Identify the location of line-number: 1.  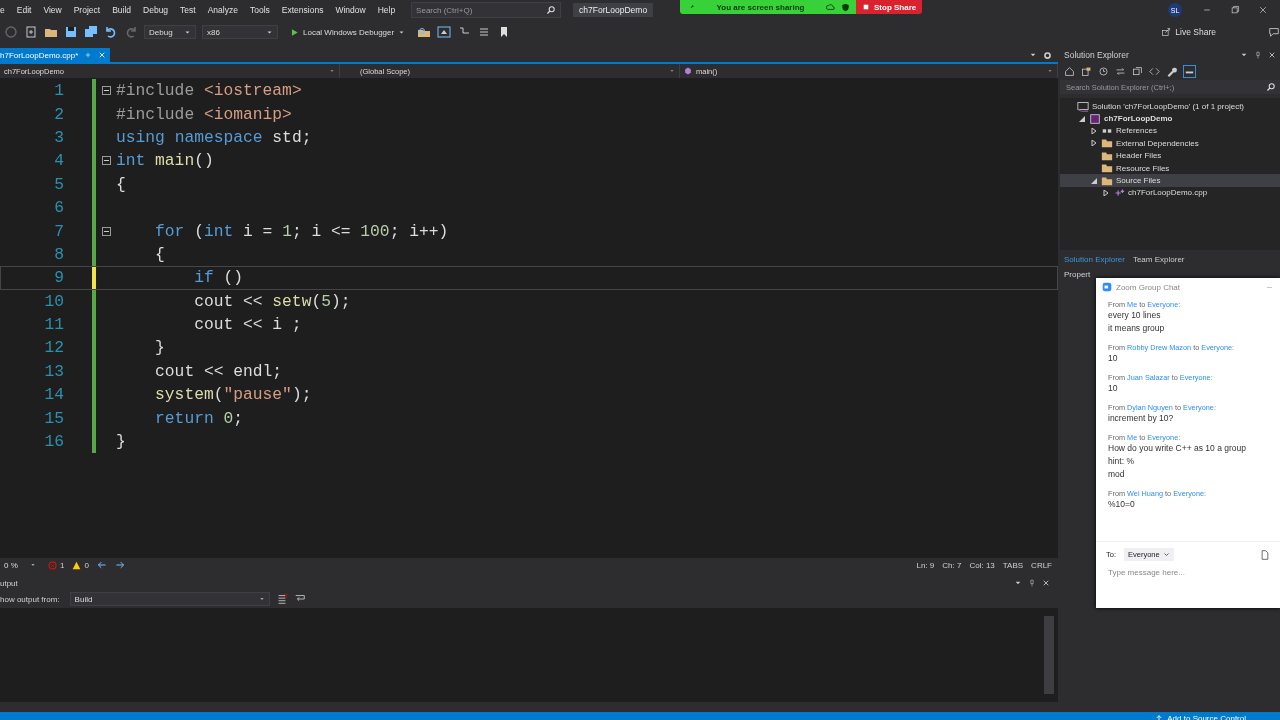
(58, 91).